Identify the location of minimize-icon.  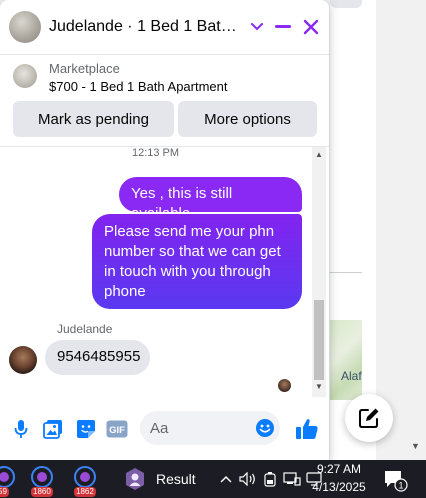
(283, 27).